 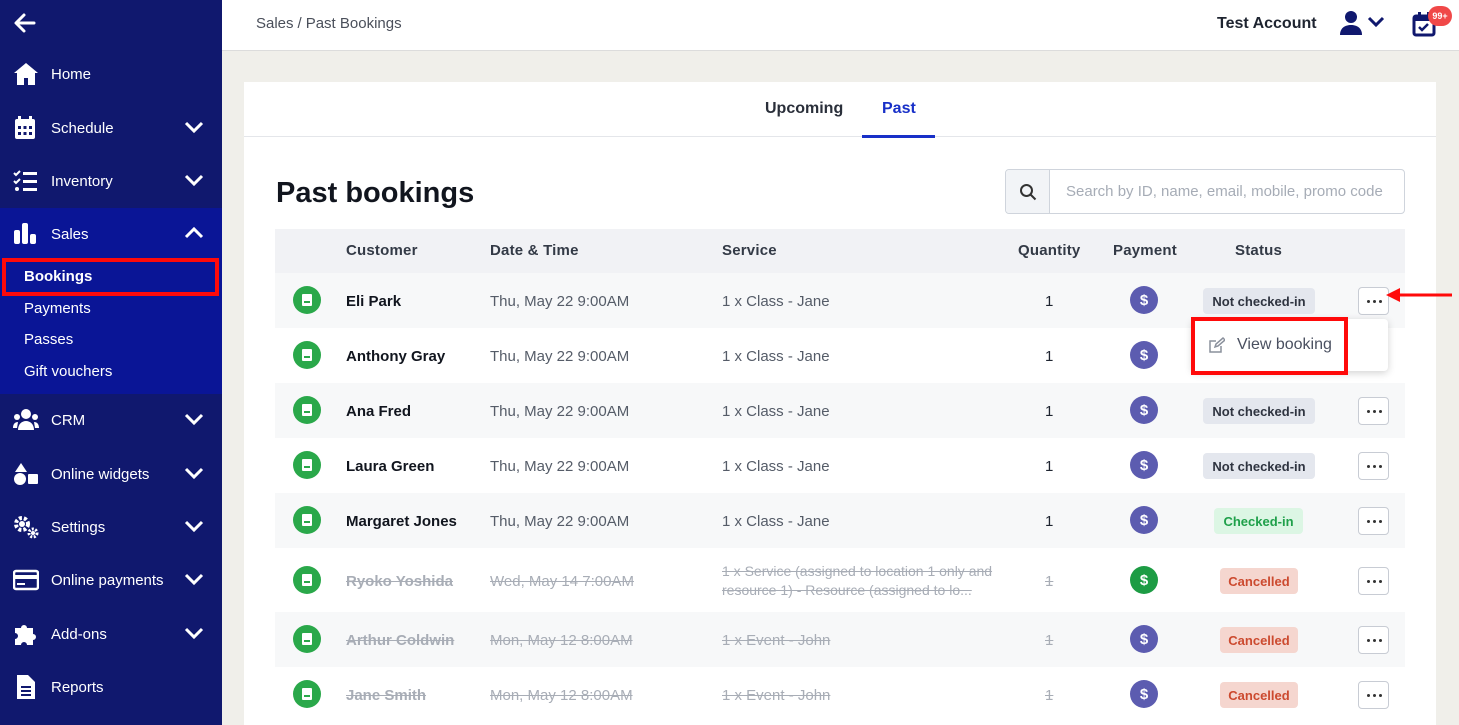 I want to click on search-icon, so click(x=1028, y=192).